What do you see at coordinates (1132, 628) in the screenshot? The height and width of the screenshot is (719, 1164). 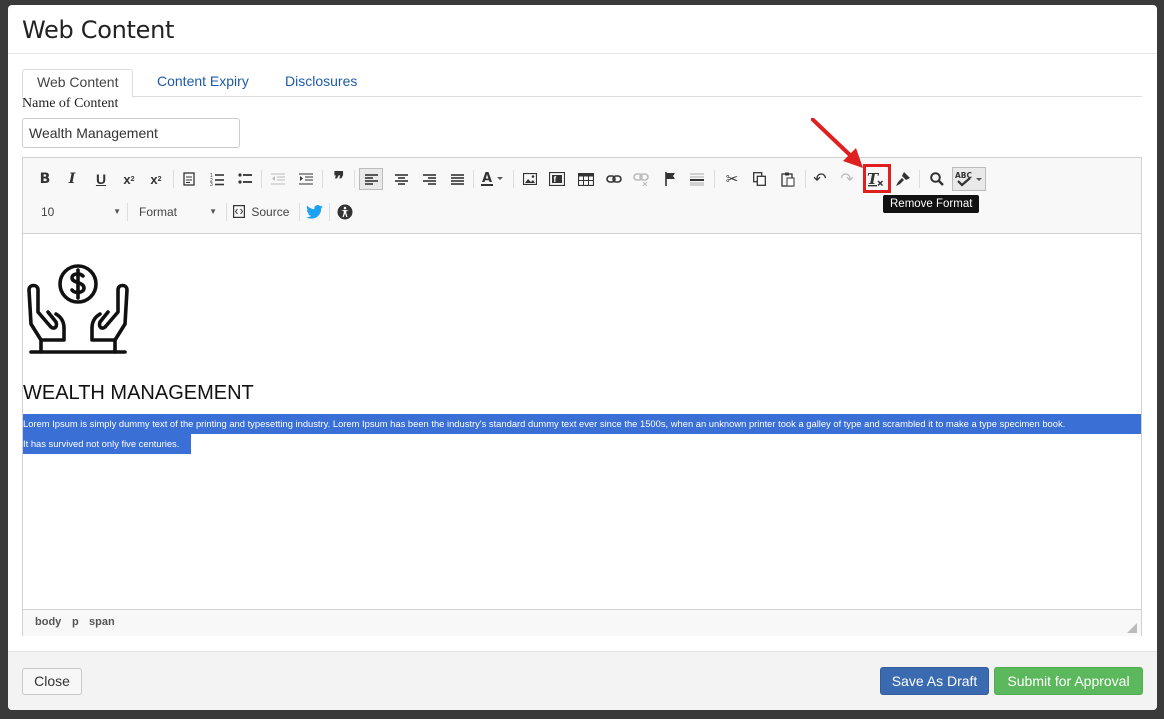 I see `resize-handle-icon` at bounding box center [1132, 628].